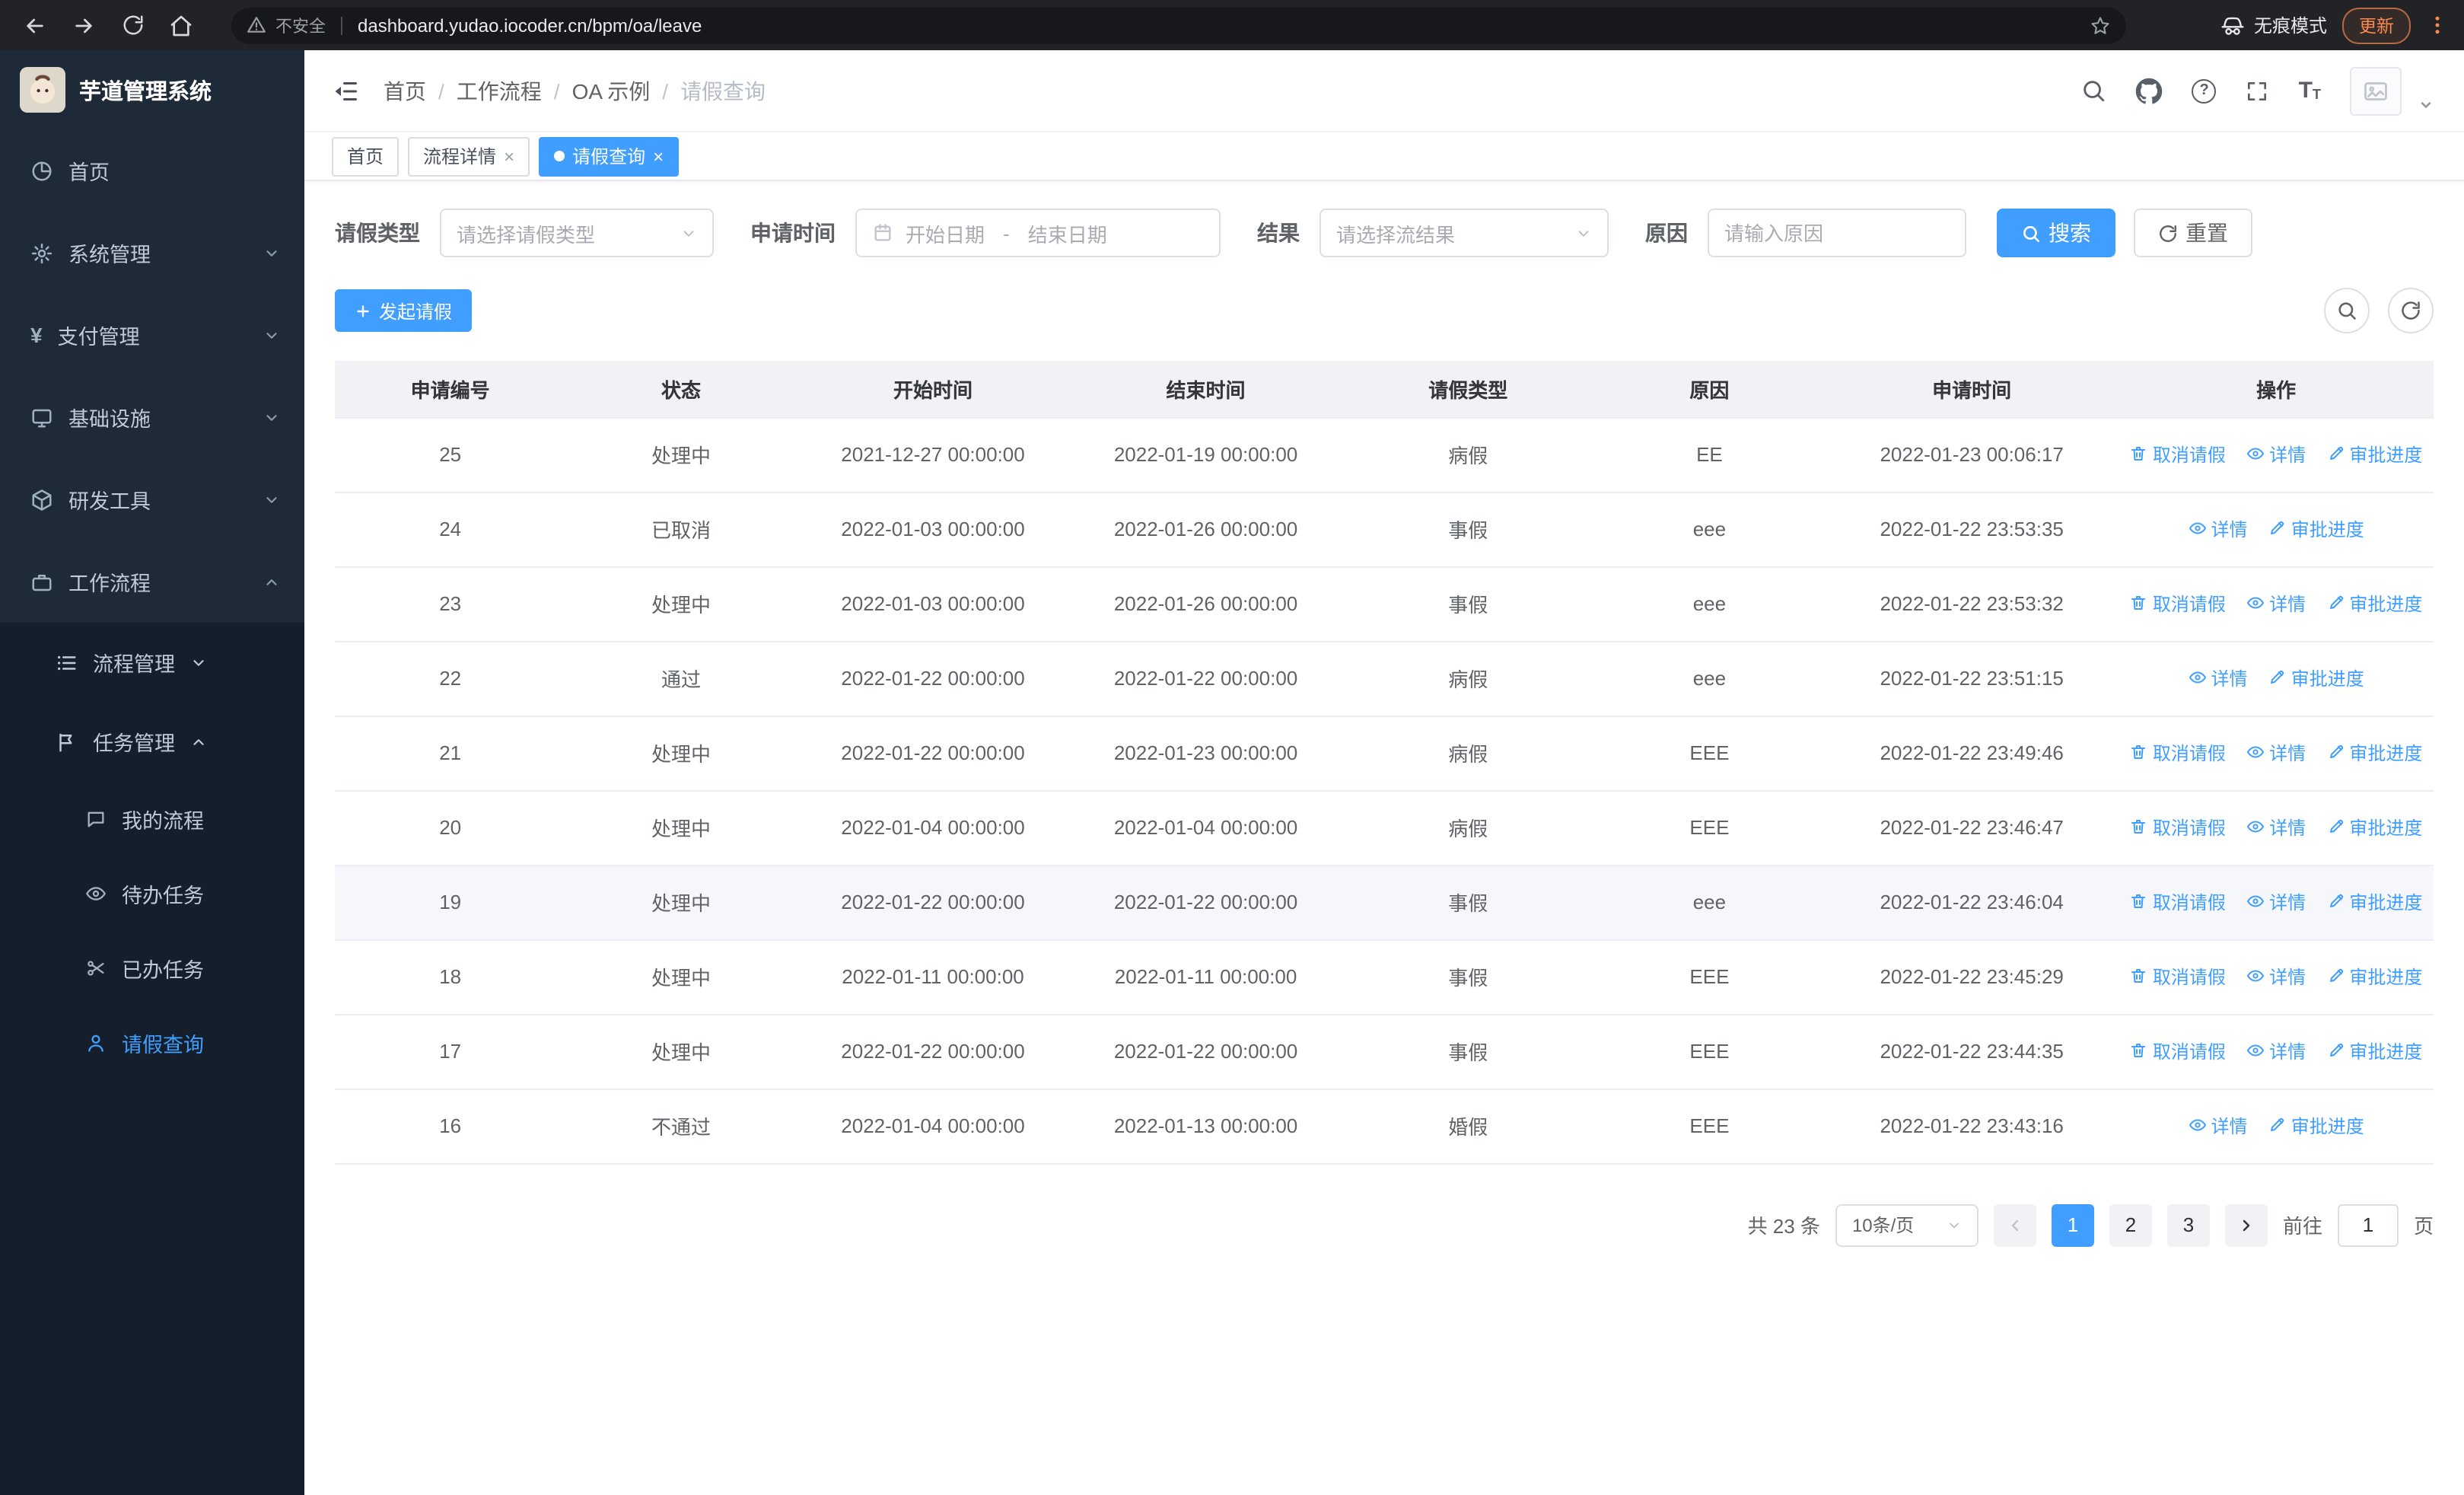  I want to click on goto-page-input, so click(2368, 1225).